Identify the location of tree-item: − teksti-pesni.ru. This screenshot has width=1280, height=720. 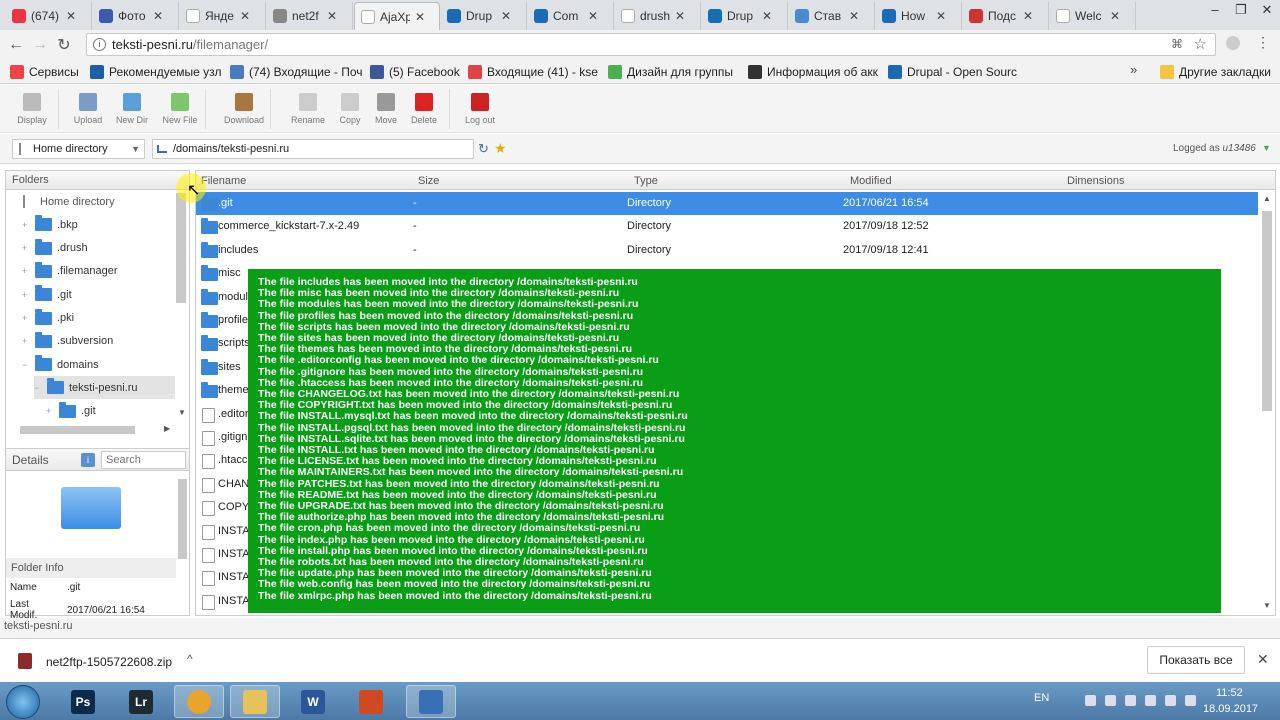
(104, 388).